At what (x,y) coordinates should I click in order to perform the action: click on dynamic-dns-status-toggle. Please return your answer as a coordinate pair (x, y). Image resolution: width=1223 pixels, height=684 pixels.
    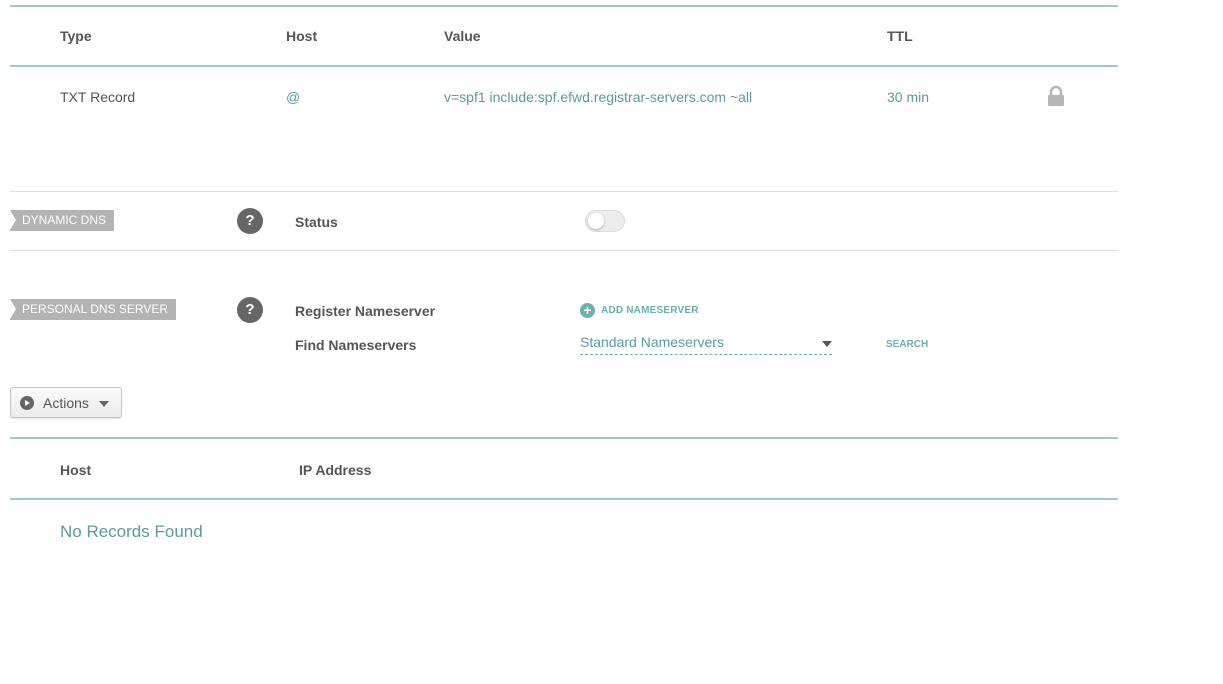
    Looking at the image, I should click on (605, 221).